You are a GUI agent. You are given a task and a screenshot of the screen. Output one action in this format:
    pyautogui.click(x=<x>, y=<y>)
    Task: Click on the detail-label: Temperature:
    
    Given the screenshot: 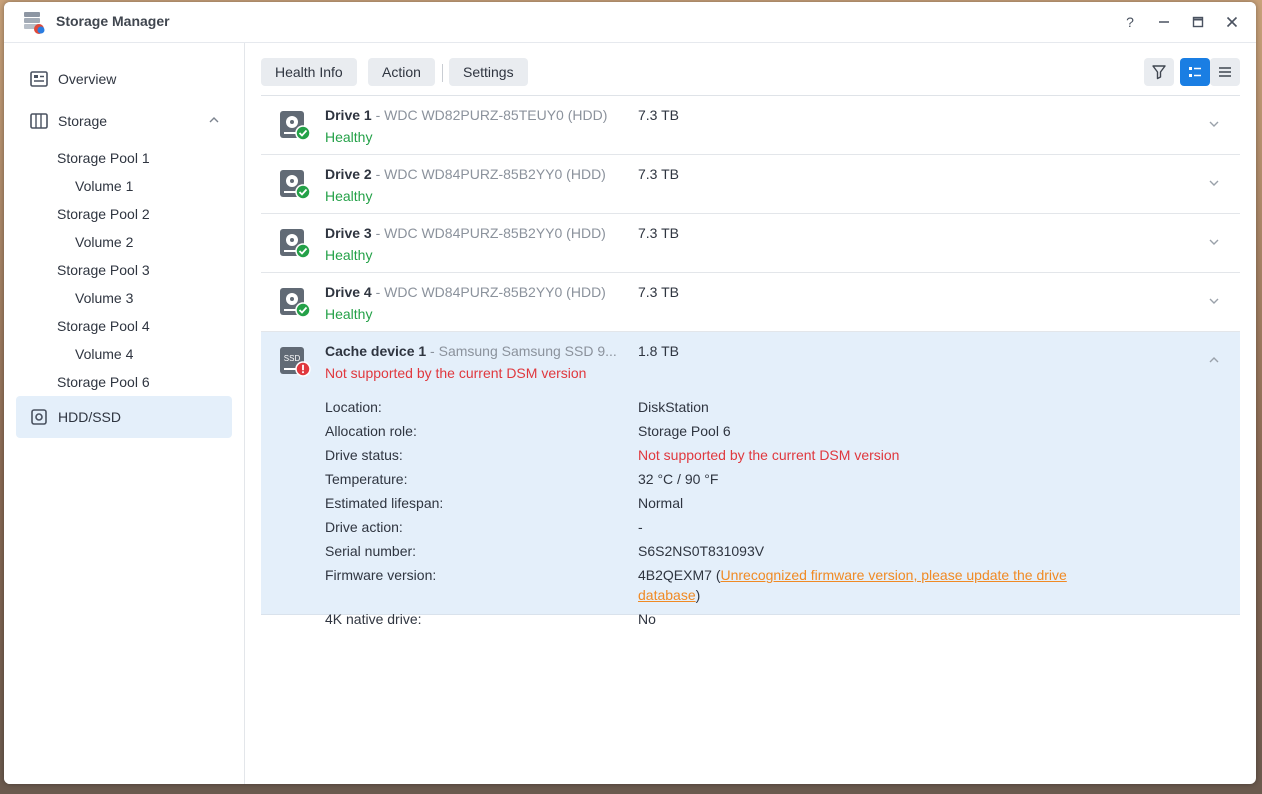 What is the action you would take?
    pyautogui.click(x=366, y=479)
    